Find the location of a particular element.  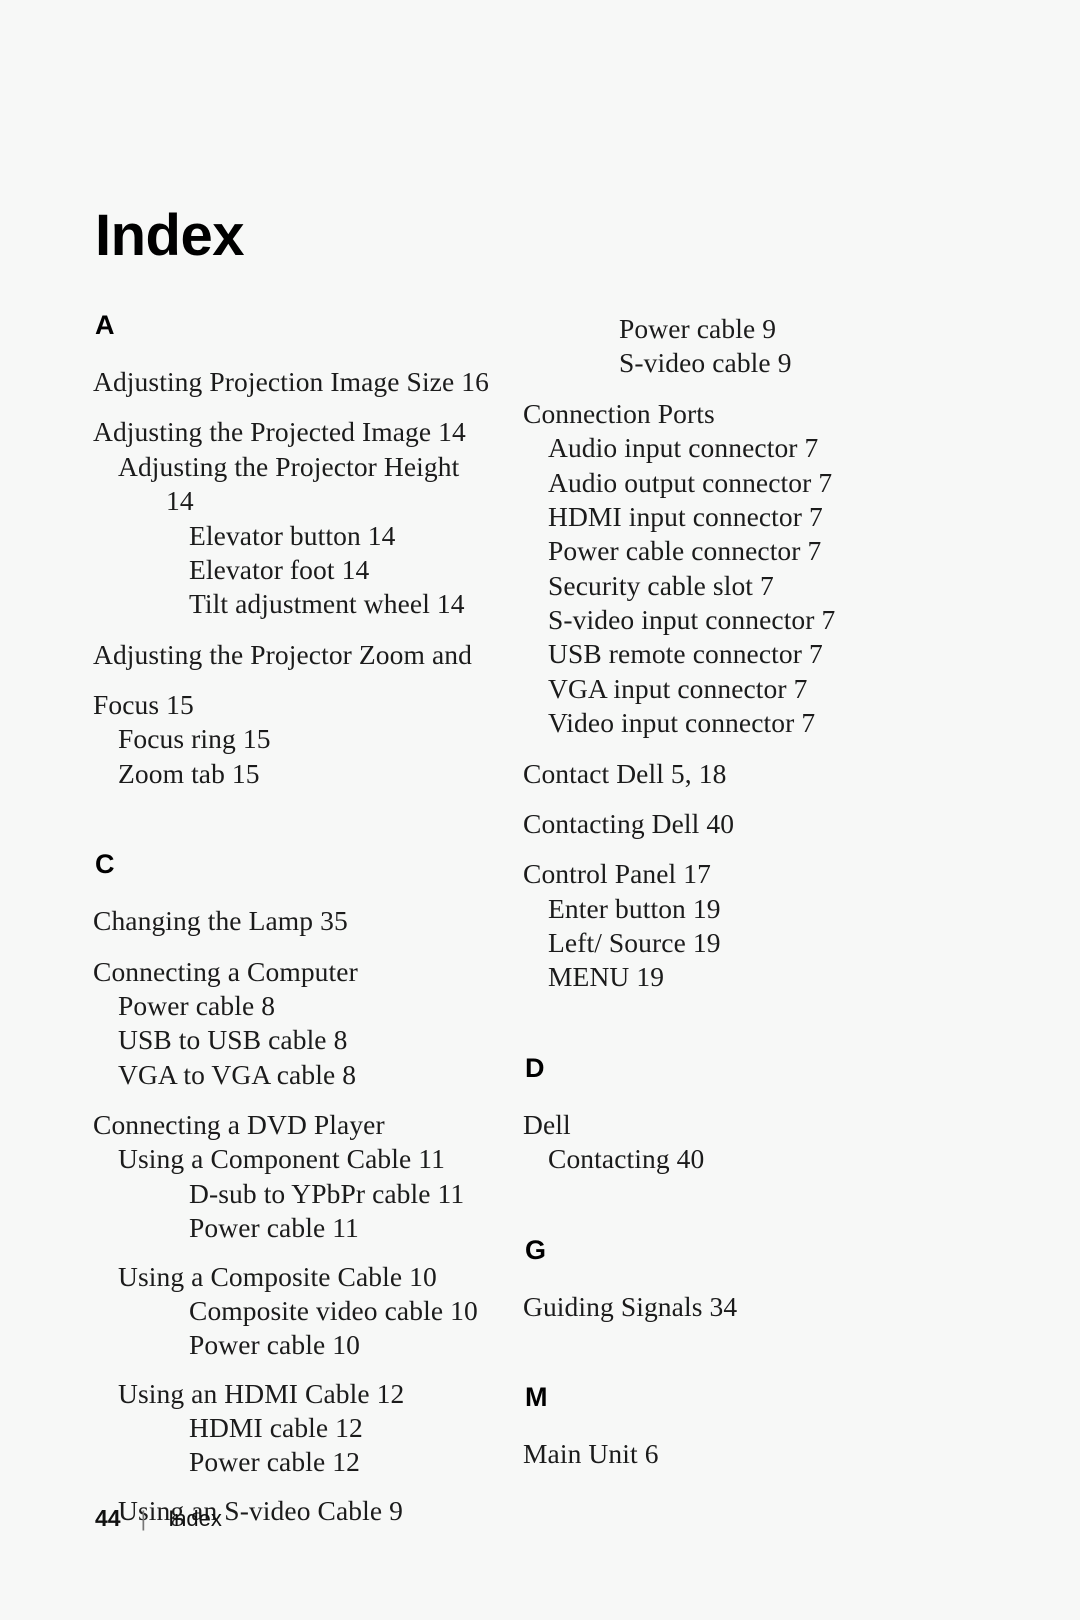

index-entry: Power cable 10 is located at coordinates (274, 1345).